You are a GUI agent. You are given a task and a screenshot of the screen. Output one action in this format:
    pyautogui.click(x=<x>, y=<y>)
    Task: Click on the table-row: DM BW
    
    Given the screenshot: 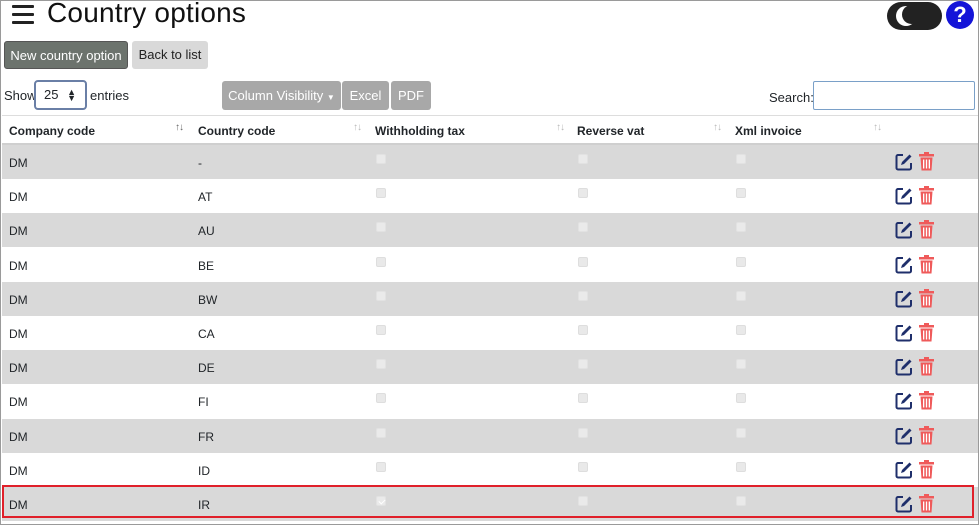 What is the action you would take?
    pyautogui.click(x=490, y=298)
    